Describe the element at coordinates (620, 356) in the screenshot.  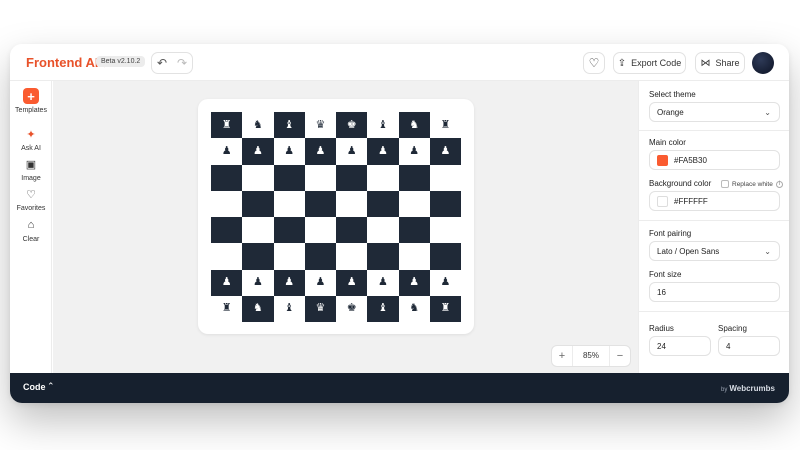
I see `zoom-out-button: −` at that location.